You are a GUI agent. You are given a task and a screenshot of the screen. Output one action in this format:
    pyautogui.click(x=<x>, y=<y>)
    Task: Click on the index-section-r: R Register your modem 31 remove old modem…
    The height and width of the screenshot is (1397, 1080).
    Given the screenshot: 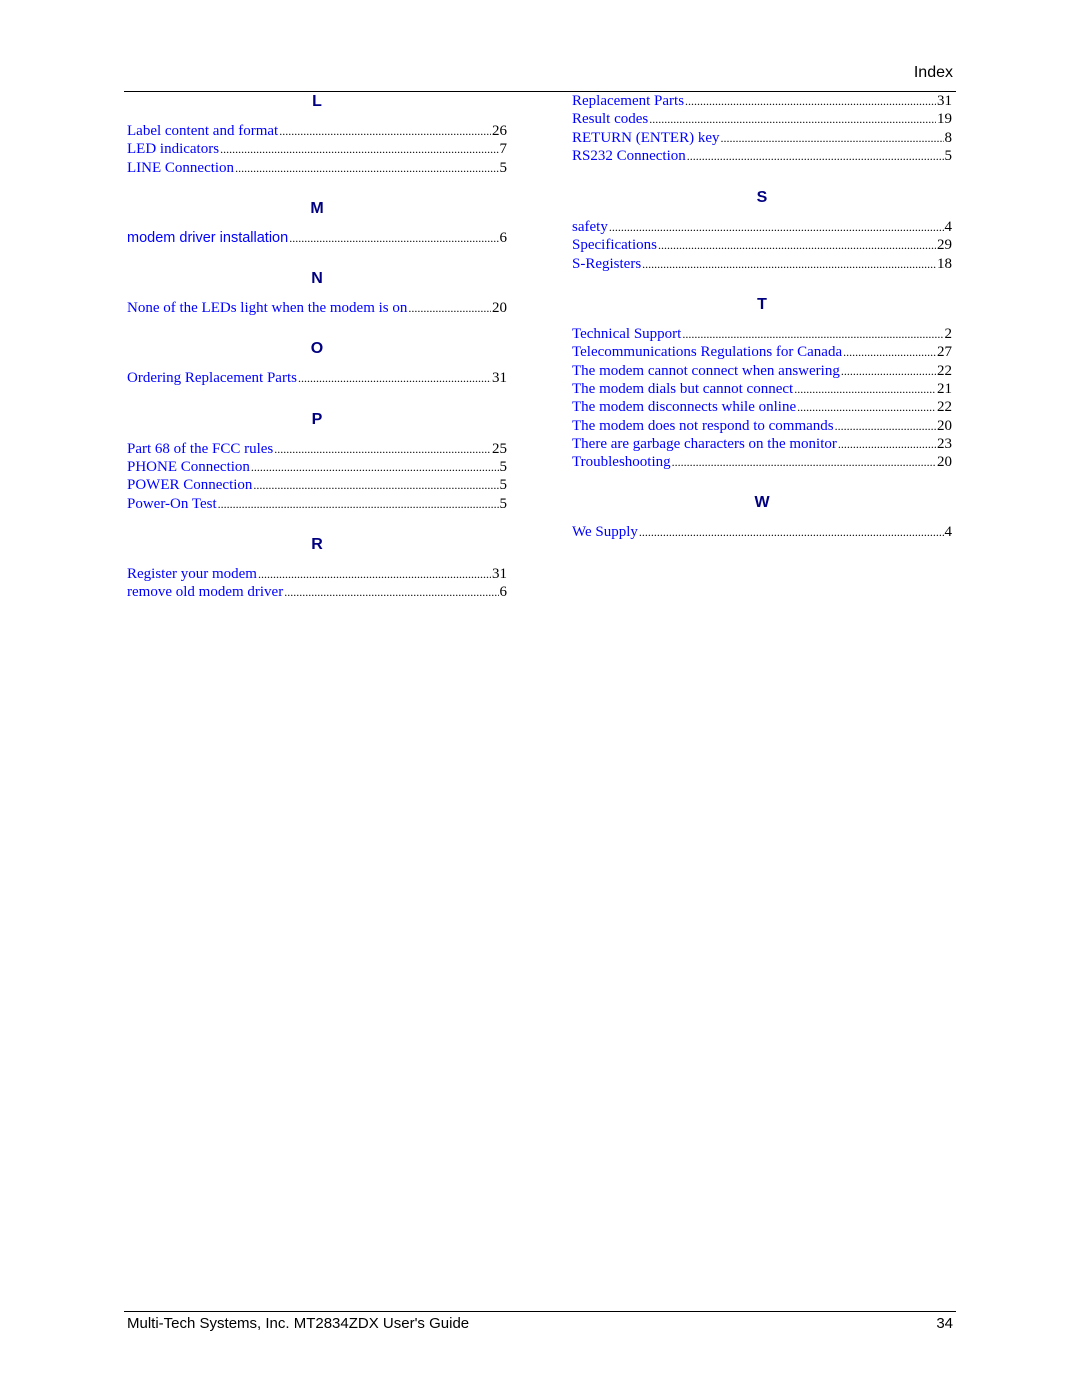 What is the action you would take?
    pyautogui.click(x=317, y=568)
    